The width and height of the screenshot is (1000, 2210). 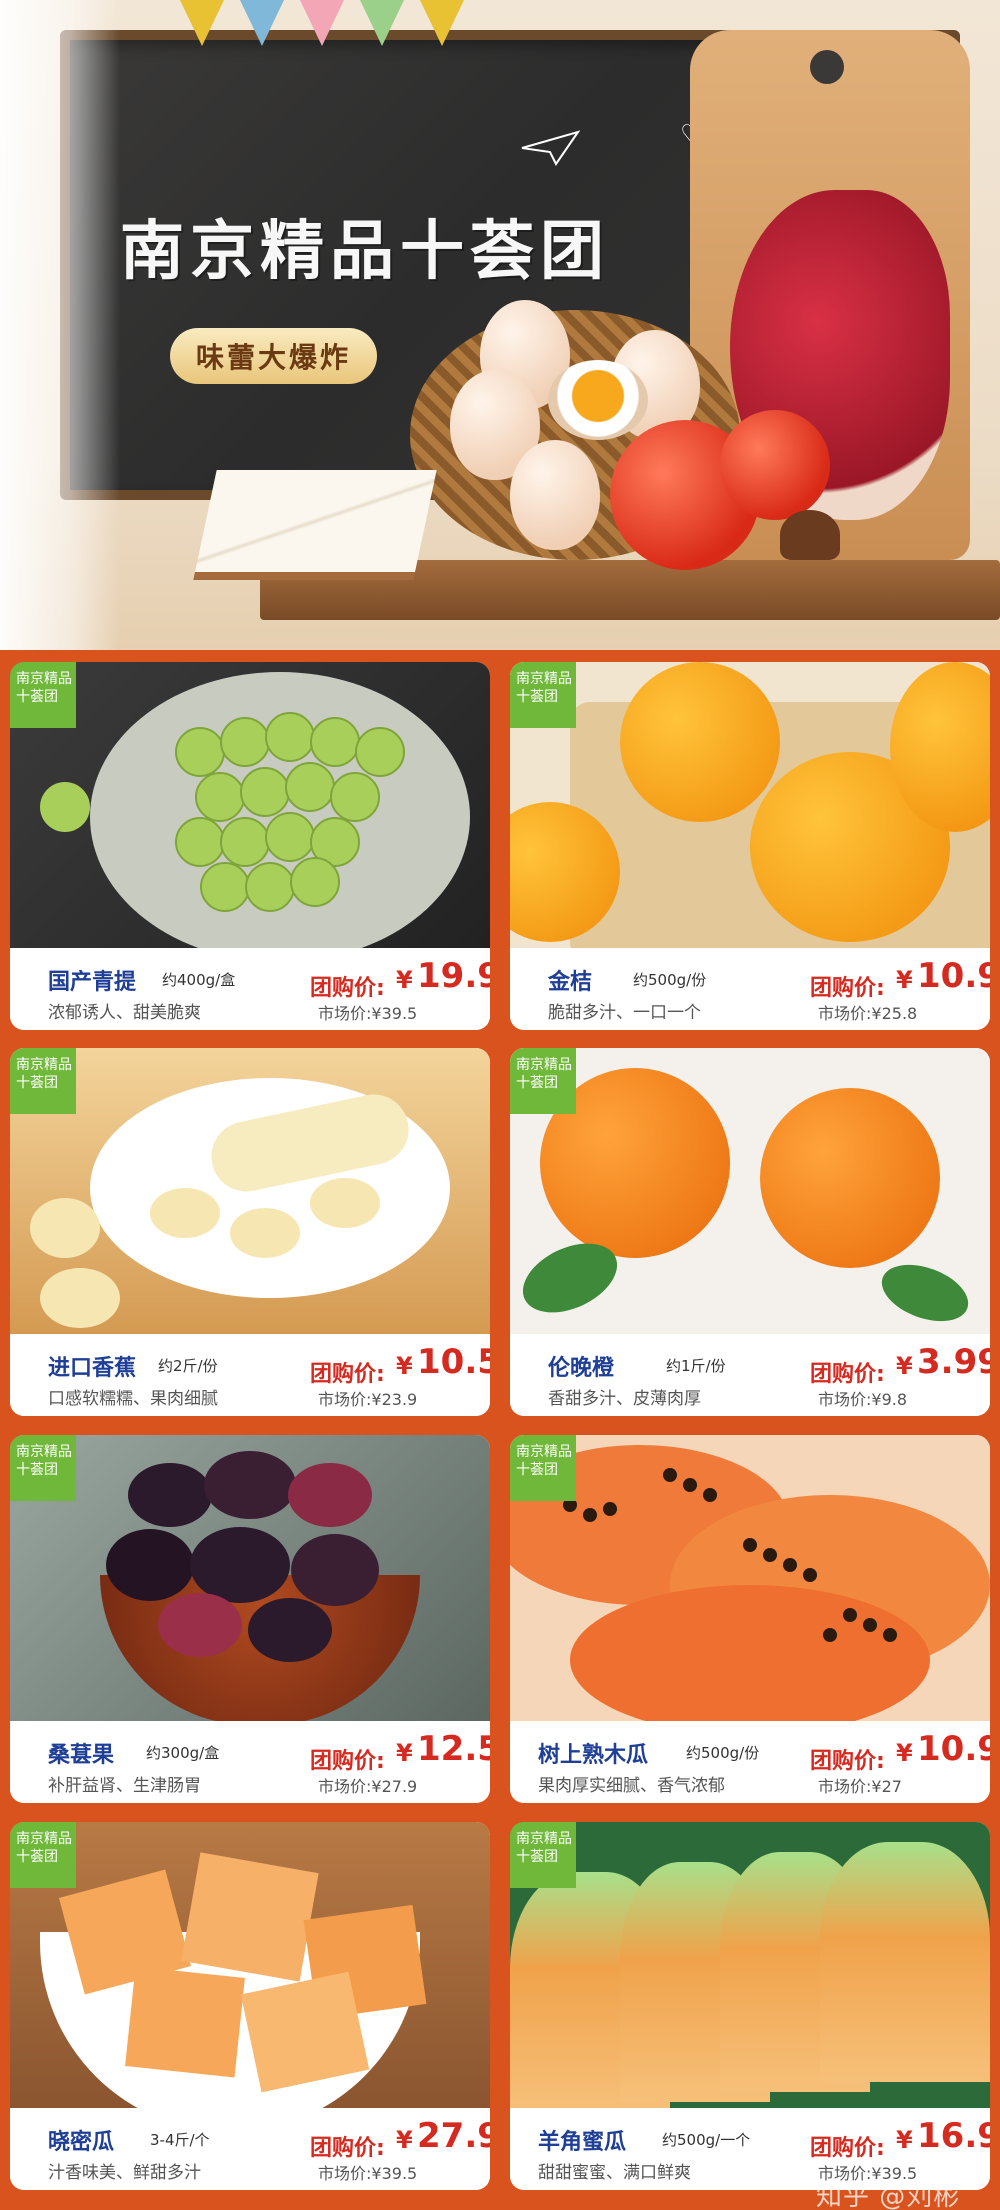 What do you see at coordinates (345, 35) in the screenshot?
I see `bunting-flags` at bounding box center [345, 35].